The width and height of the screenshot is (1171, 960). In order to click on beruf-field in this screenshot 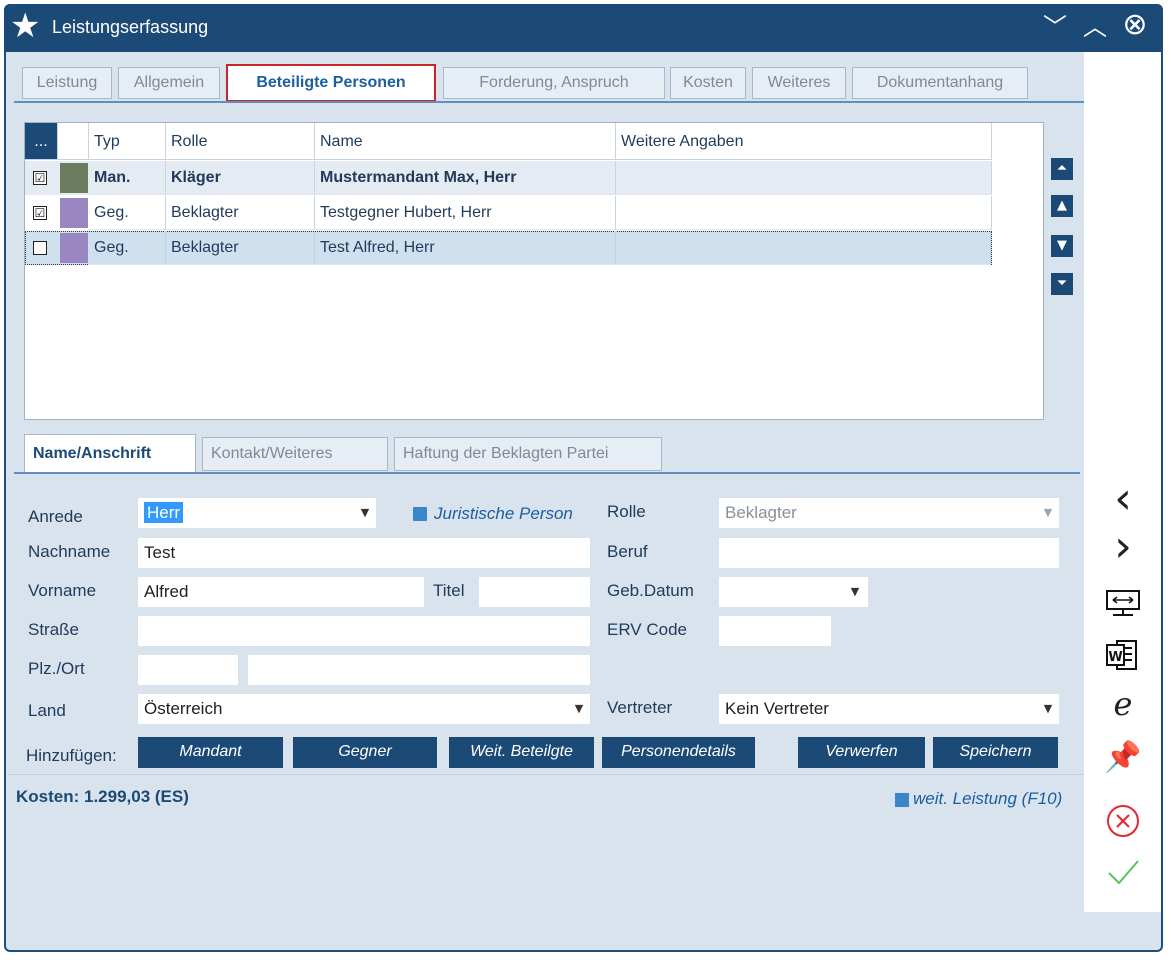, I will do `click(889, 553)`.